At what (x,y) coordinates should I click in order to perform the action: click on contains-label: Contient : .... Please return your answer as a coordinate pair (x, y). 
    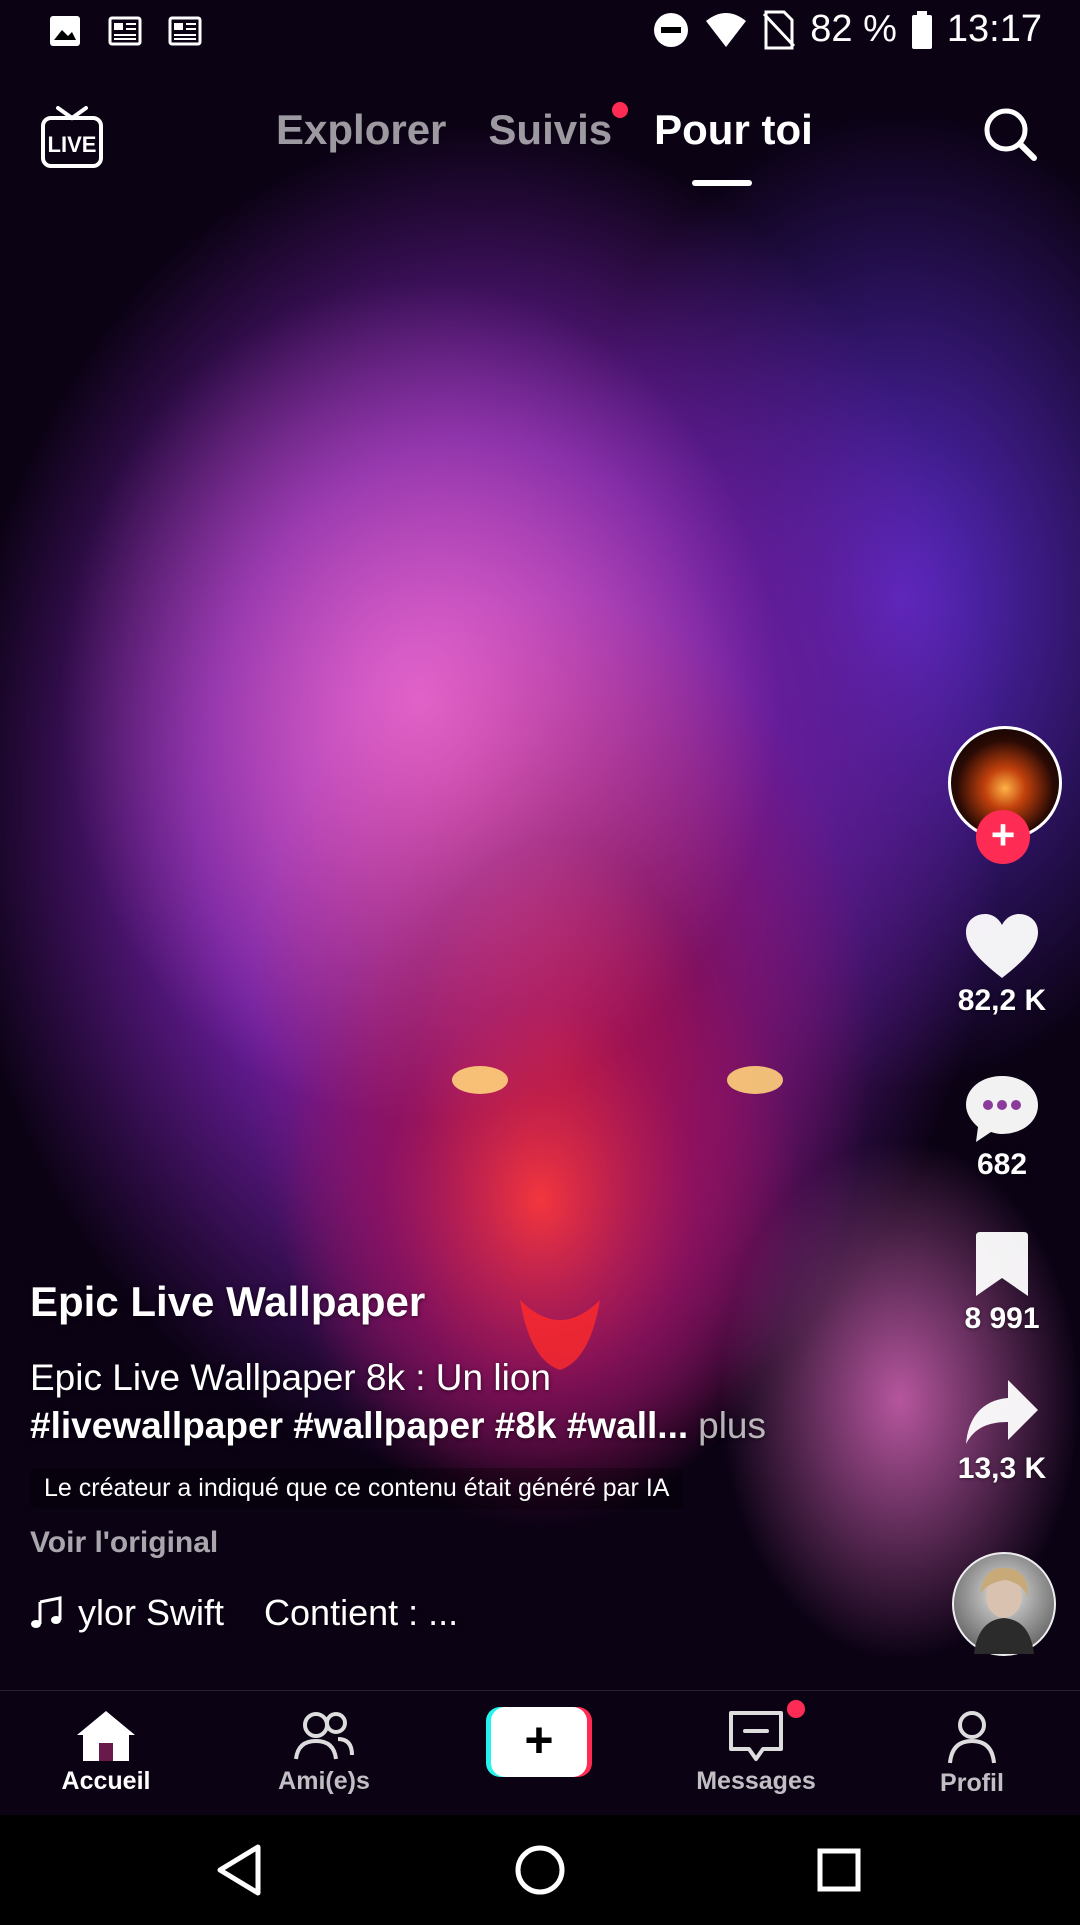
    Looking at the image, I should click on (361, 1612).